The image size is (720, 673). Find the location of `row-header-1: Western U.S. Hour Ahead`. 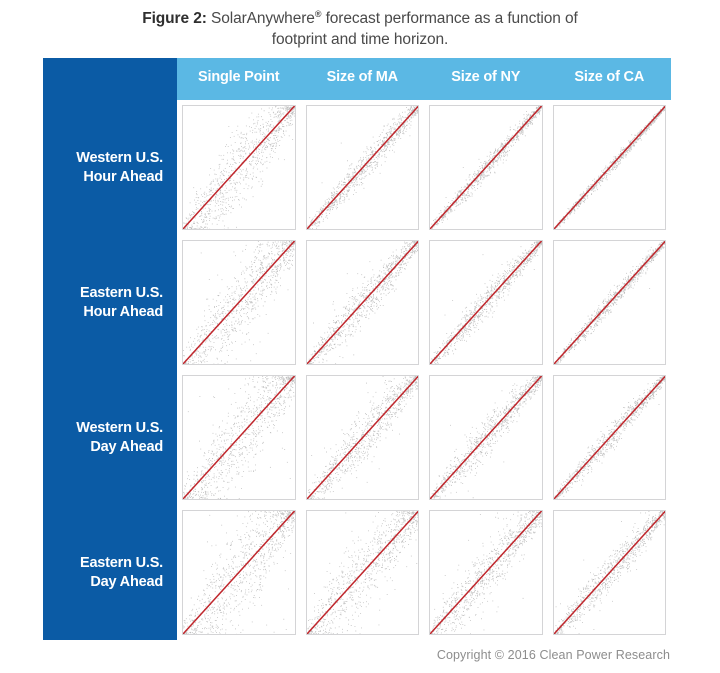

row-header-1: Western U.S. Hour Ahead is located at coordinates (103, 168).